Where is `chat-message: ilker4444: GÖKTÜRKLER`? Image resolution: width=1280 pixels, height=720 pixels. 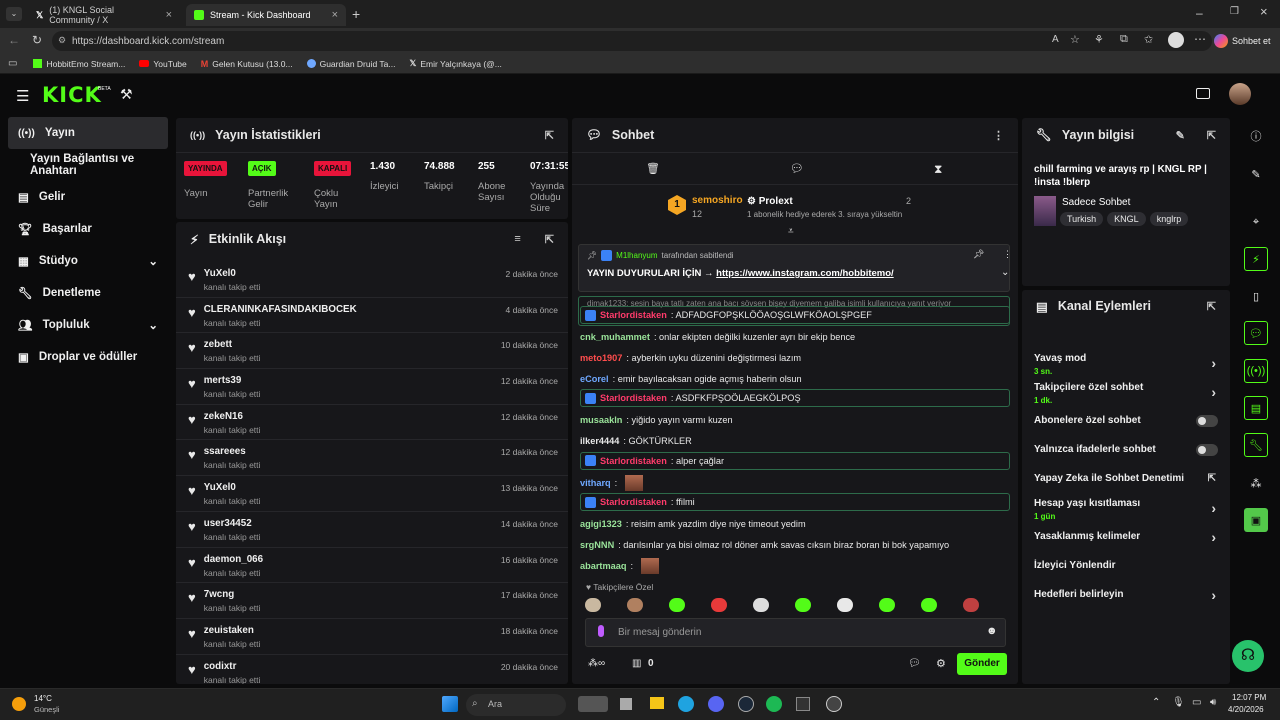 chat-message: ilker4444: GÖKTÜRKLER is located at coordinates (795, 441).